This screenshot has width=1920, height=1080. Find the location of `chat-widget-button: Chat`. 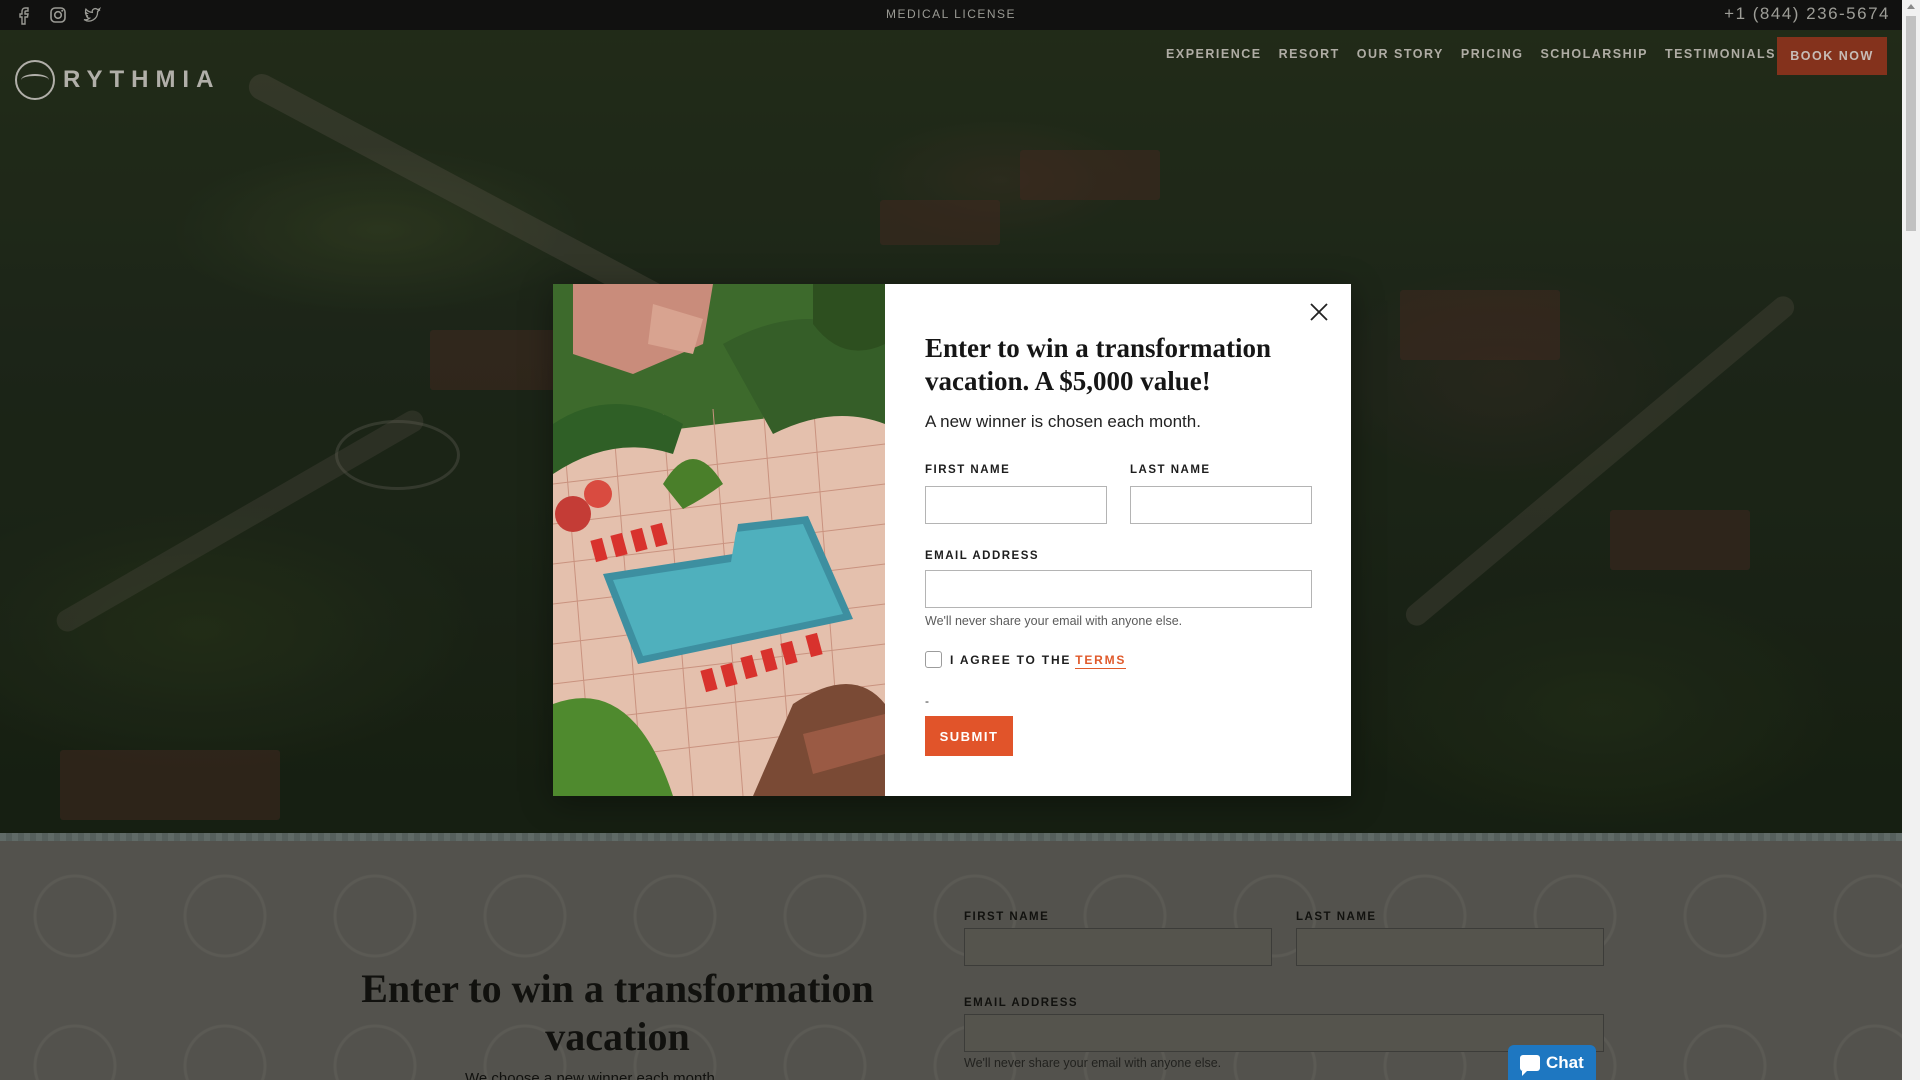

chat-widget-button: Chat is located at coordinates (1552, 1062).